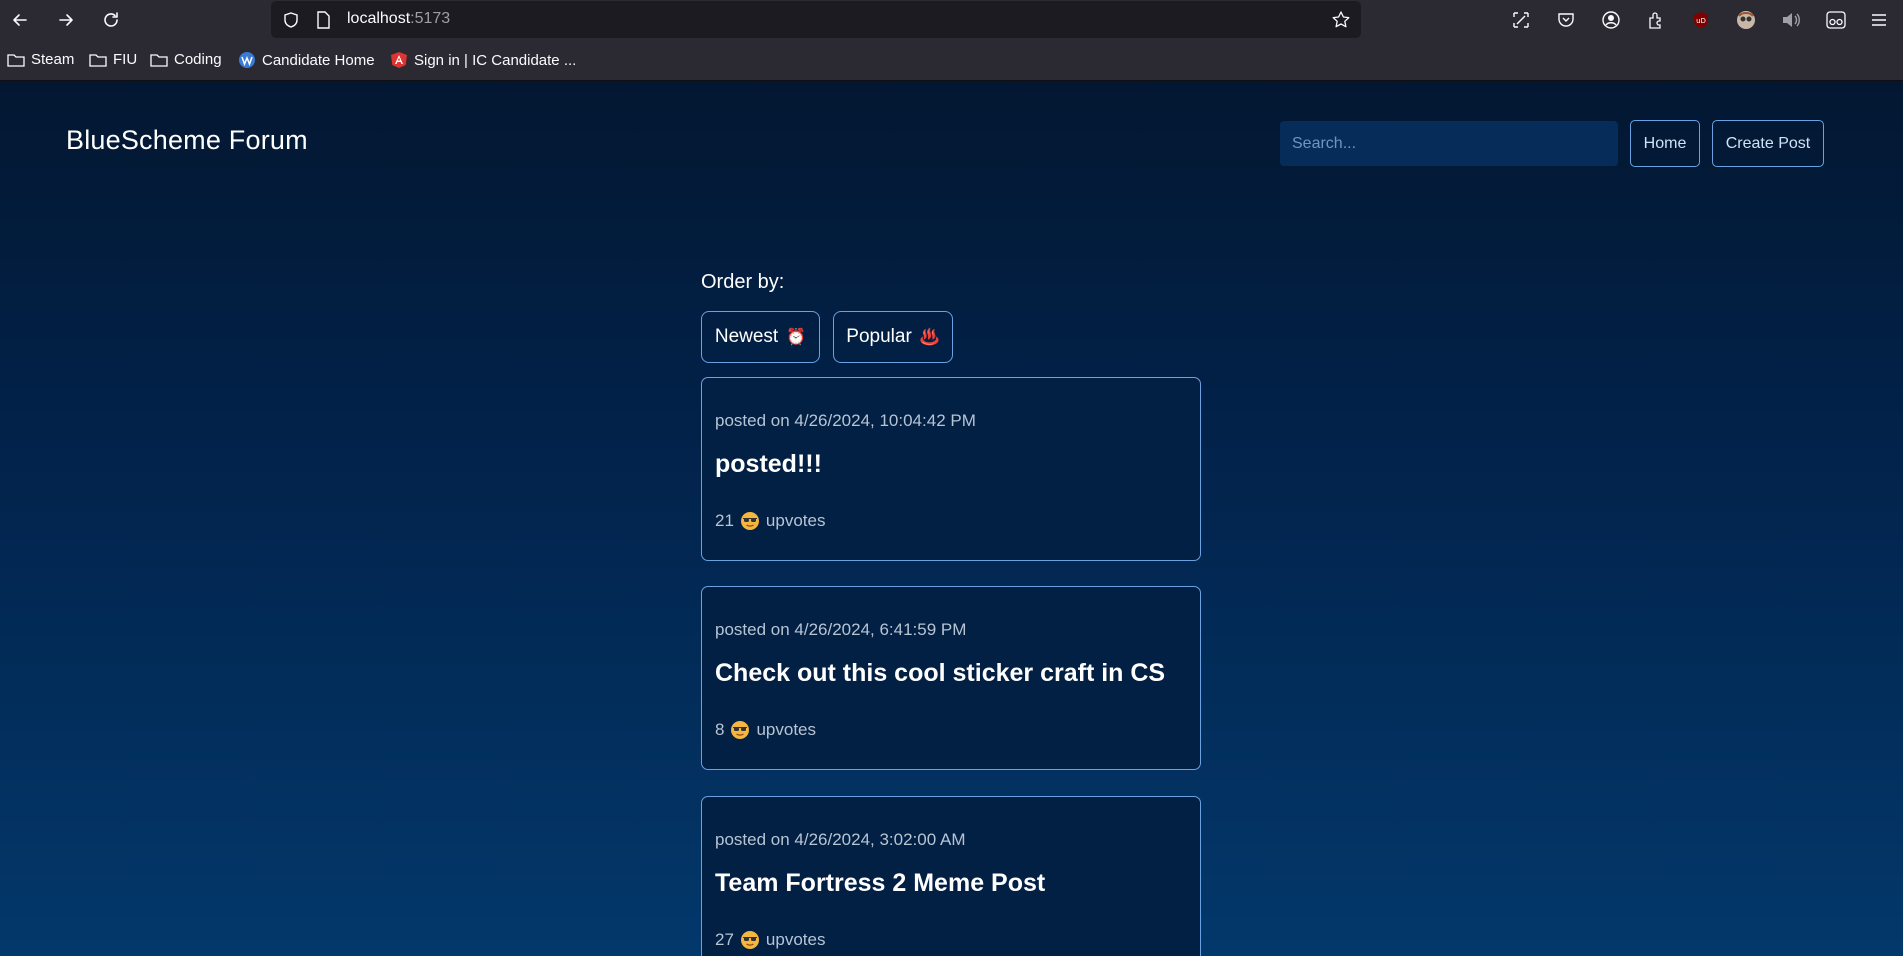 Image resolution: width=1903 pixels, height=956 pixels. I want to click on bookmark-candidate-home: Candidate Home, so click(306, 60).